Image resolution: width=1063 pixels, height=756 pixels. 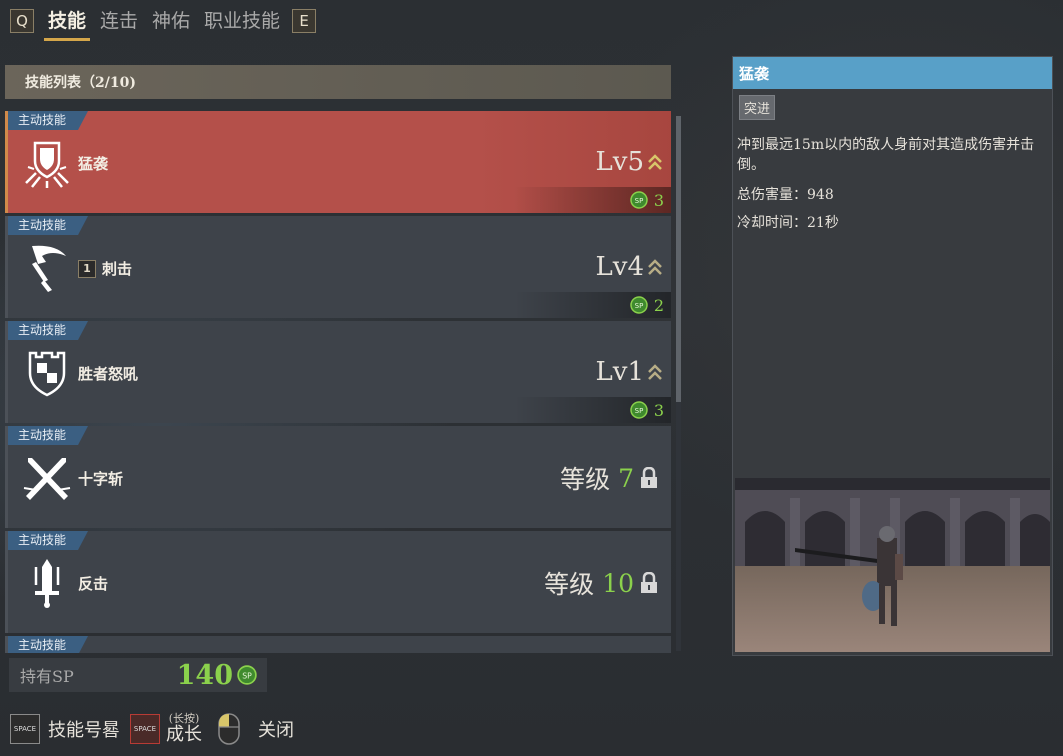 I want to click on castle-shield-icon, so click(x=47, y=374).